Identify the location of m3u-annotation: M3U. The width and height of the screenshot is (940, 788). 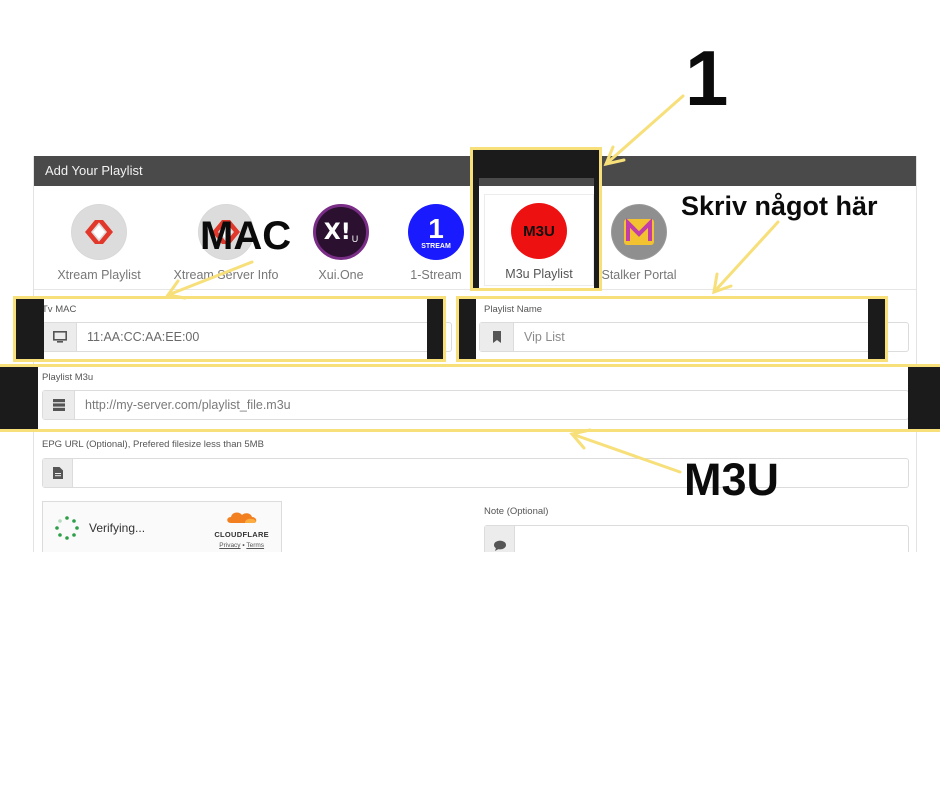
(732, 479).